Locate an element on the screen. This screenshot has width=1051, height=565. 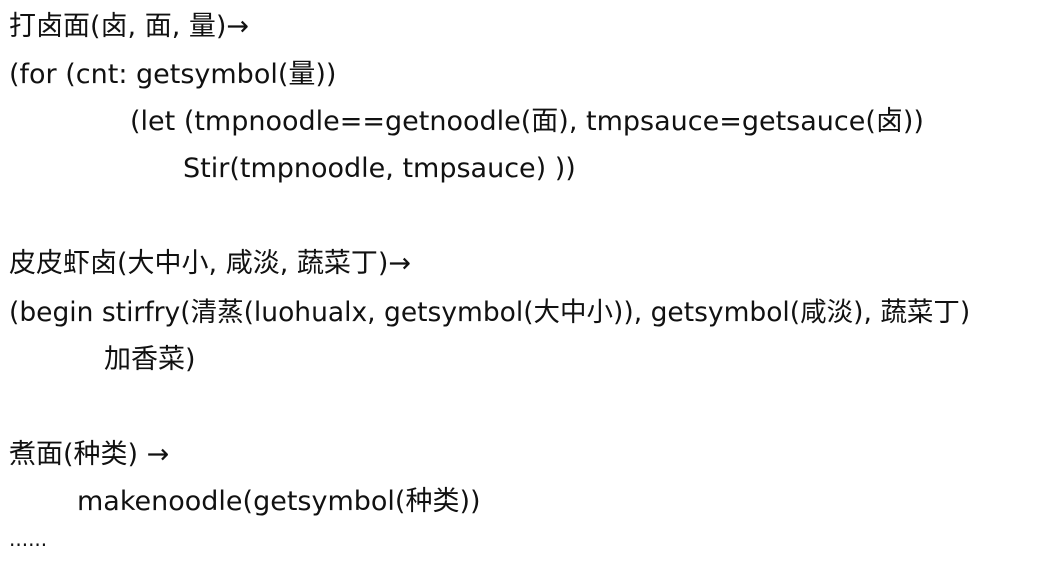
pipixia-lu-signature: 皮皮虾卤(大中小, 咸淡, 蔬菜丁)→ is located at coordinates (210, 263).